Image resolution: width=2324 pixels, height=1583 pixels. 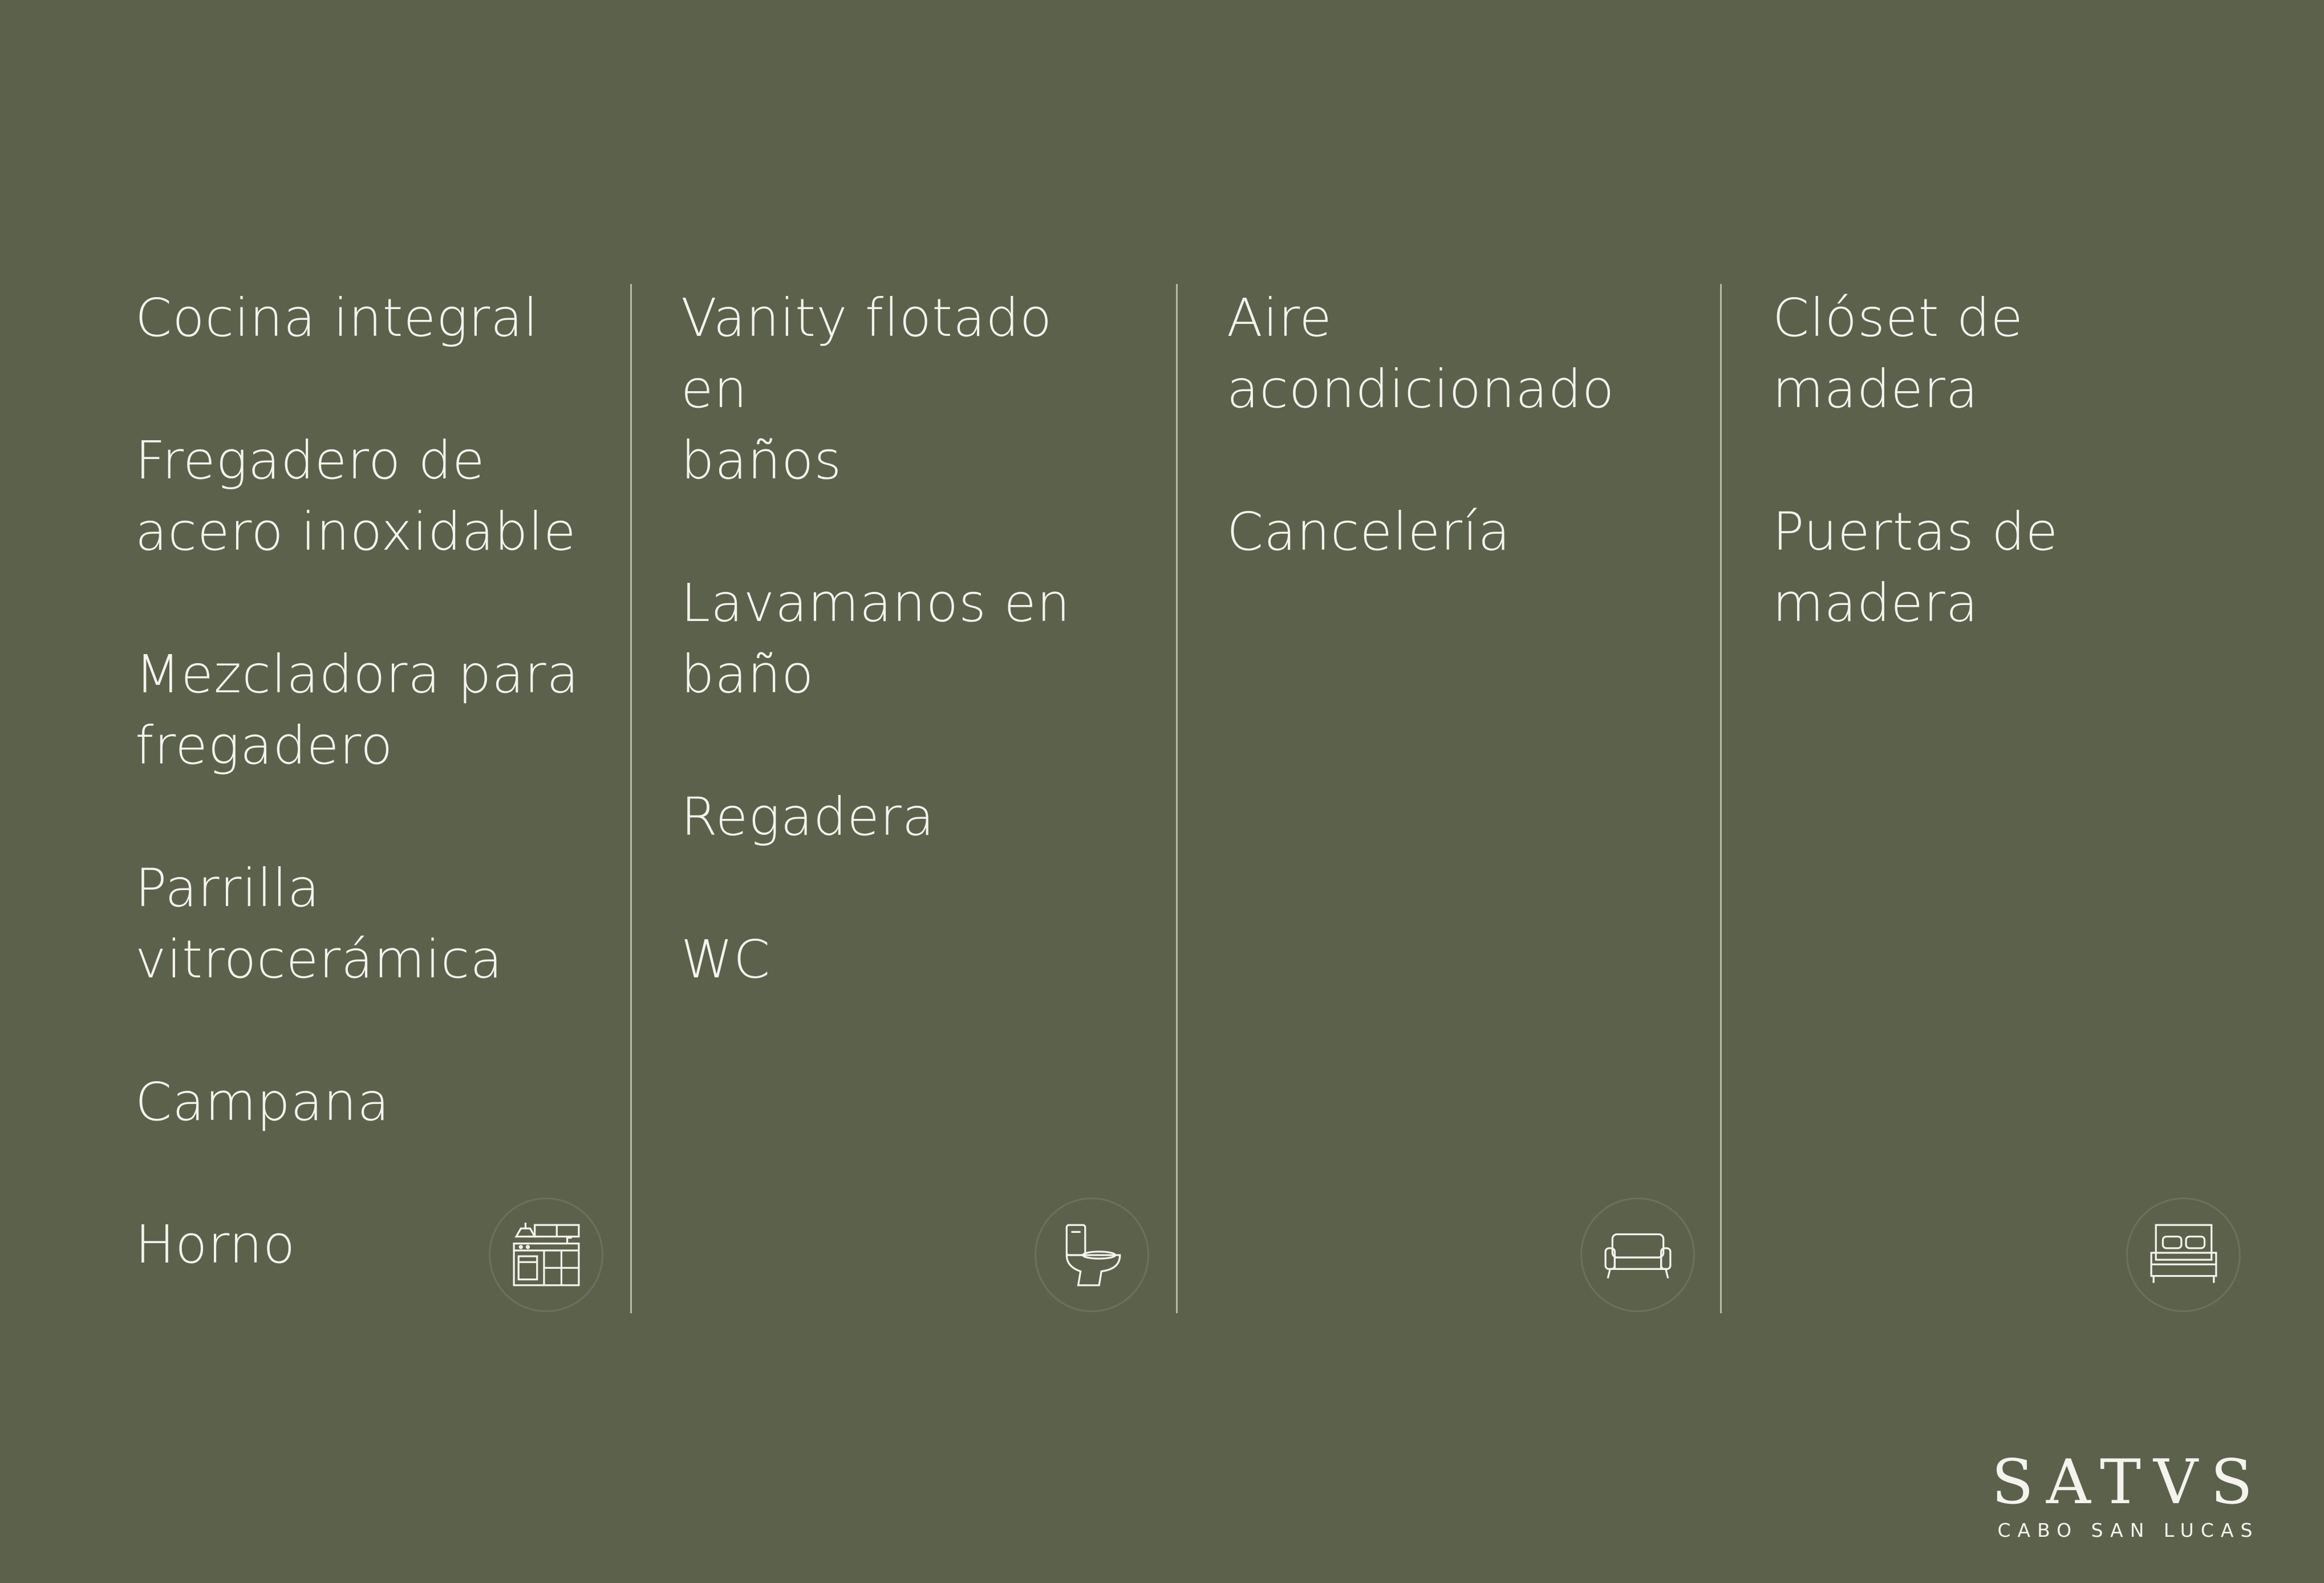 What do you see at coordinates (1916, 568) in the screenshot?
I see `list-item: Puertas de madera` at bounding box center [1916, 568].